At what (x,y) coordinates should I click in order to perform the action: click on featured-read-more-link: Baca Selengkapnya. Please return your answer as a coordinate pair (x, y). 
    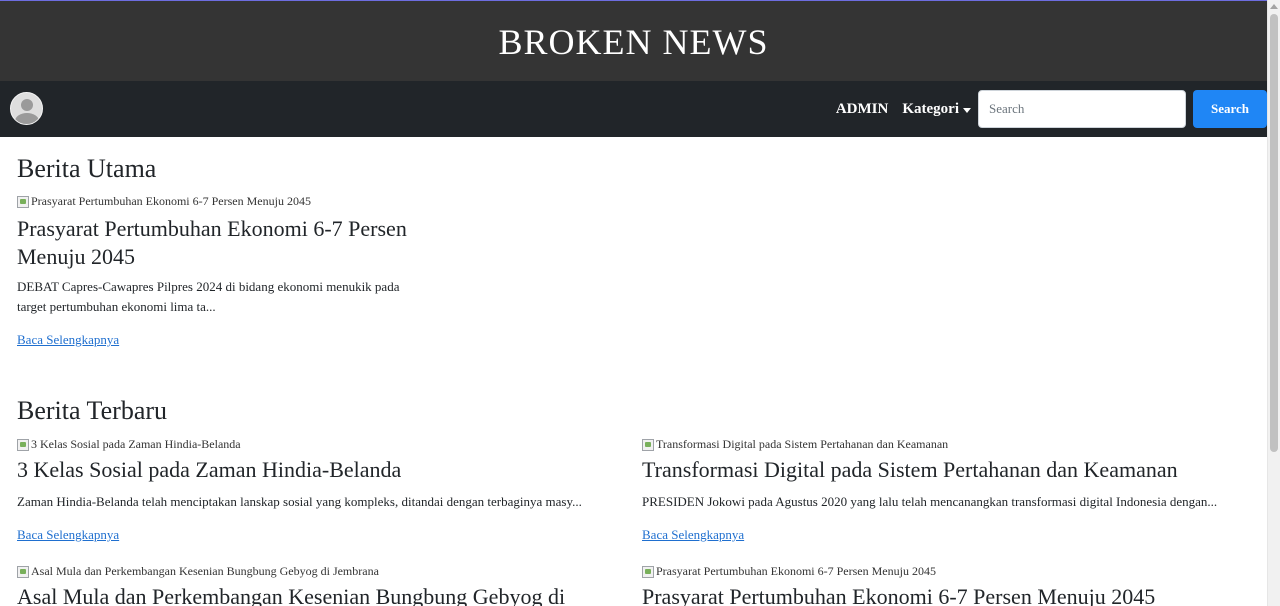
    Looking at the image, I should click on (68, 339).